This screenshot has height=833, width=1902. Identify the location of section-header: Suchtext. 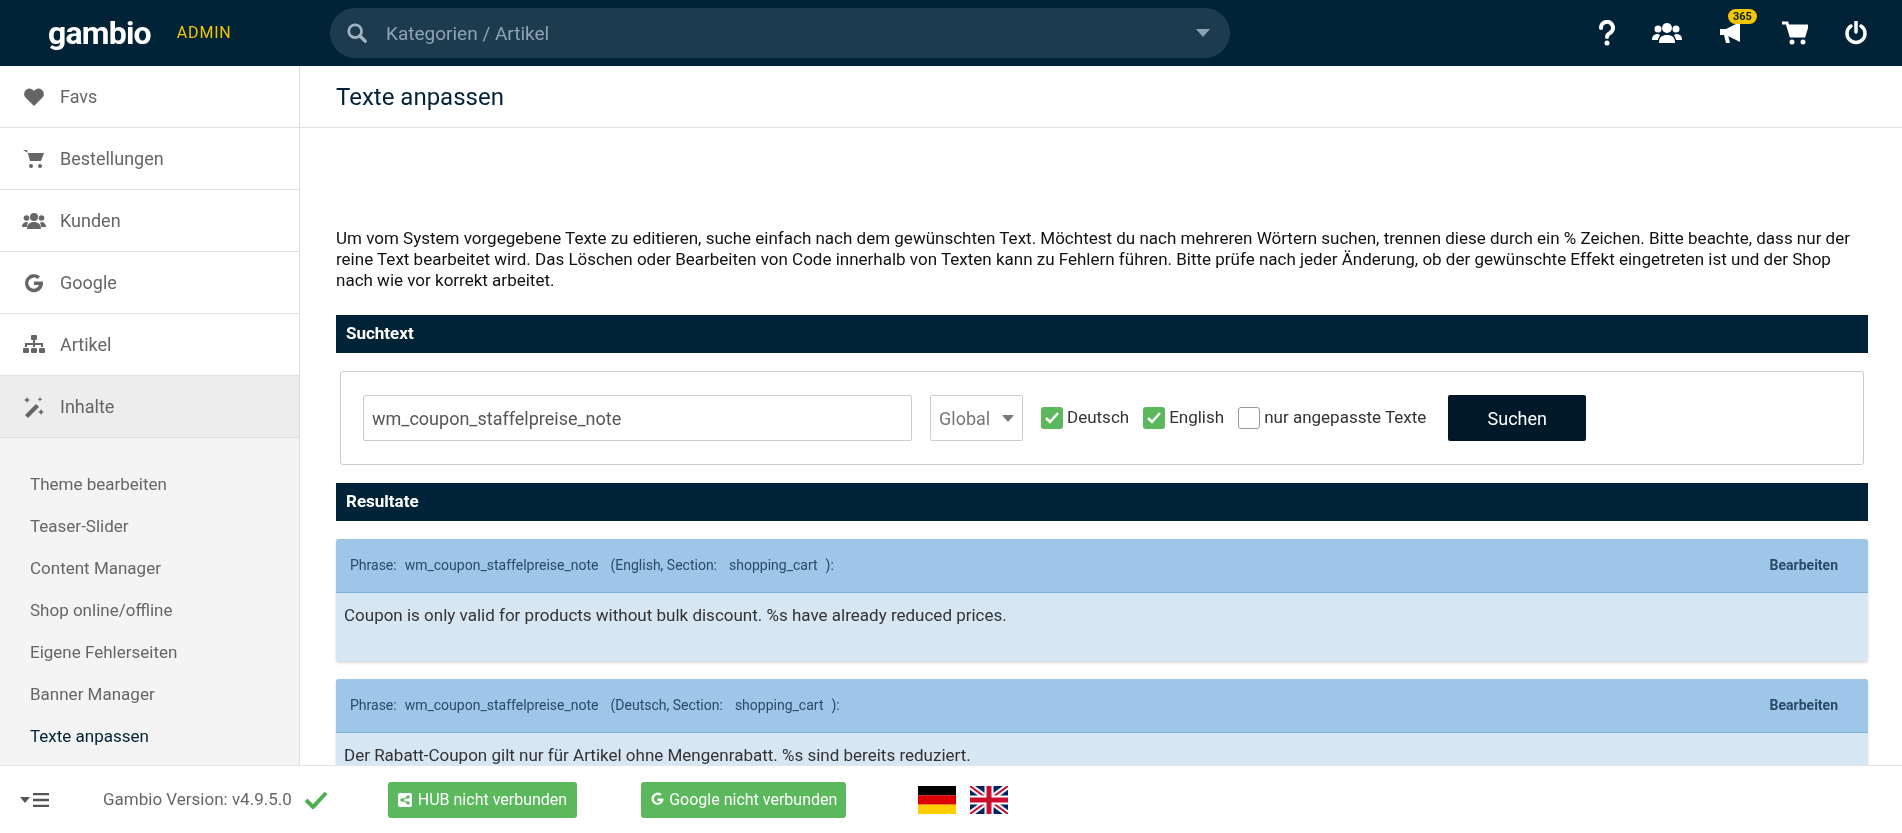
(1102, 334).